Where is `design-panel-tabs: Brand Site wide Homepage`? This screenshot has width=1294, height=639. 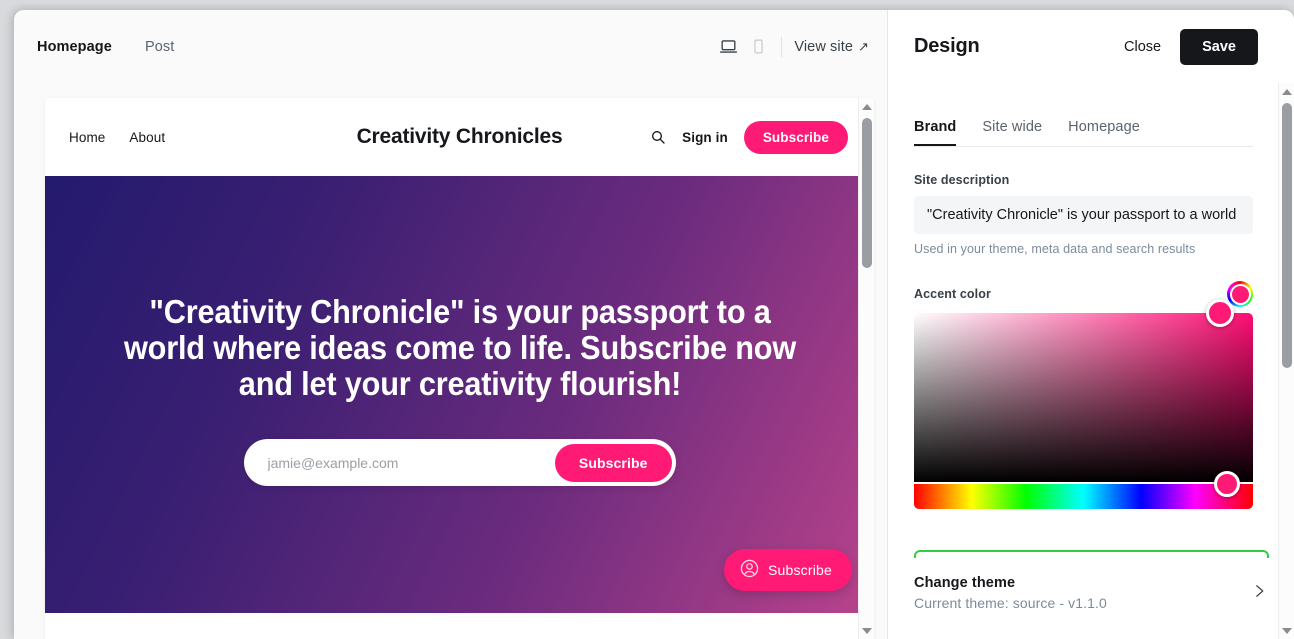 design-panel-tabs: Brand Site wide Homepage is located at coordinates (1083, 115).